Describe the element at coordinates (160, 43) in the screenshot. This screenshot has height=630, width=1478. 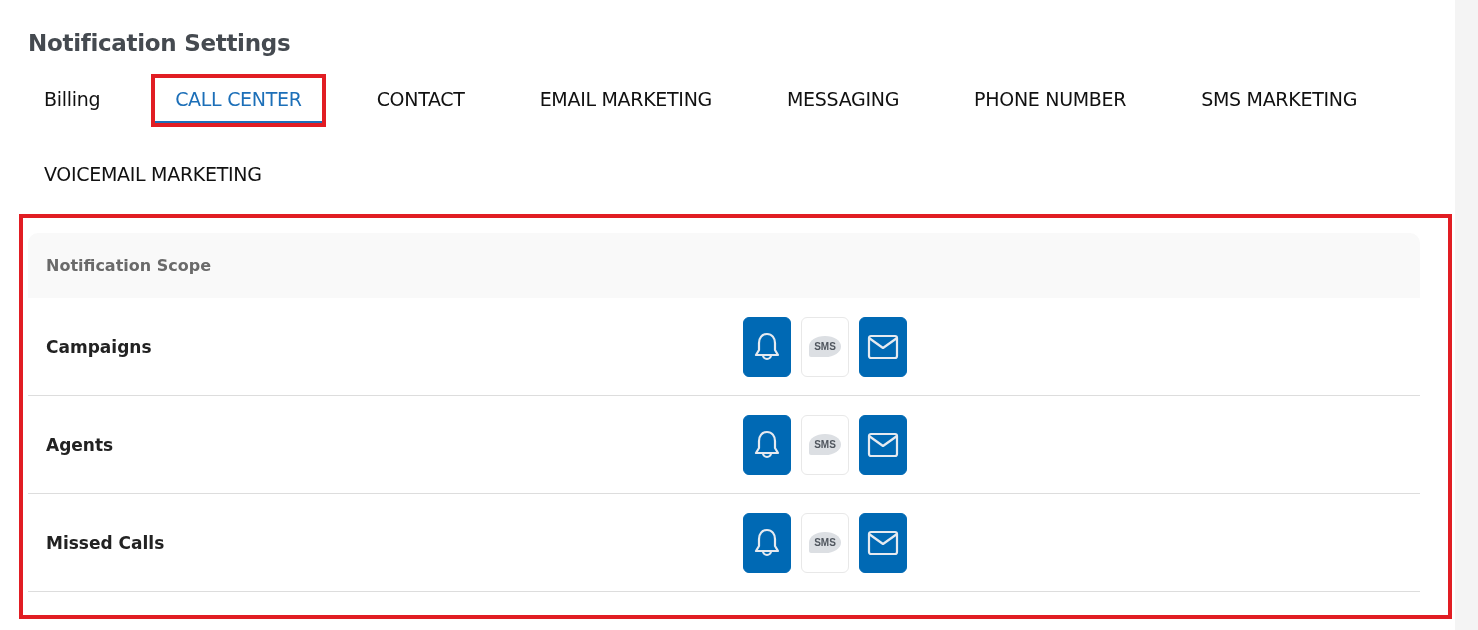
I see `page-title: Notification Settings` at that location.